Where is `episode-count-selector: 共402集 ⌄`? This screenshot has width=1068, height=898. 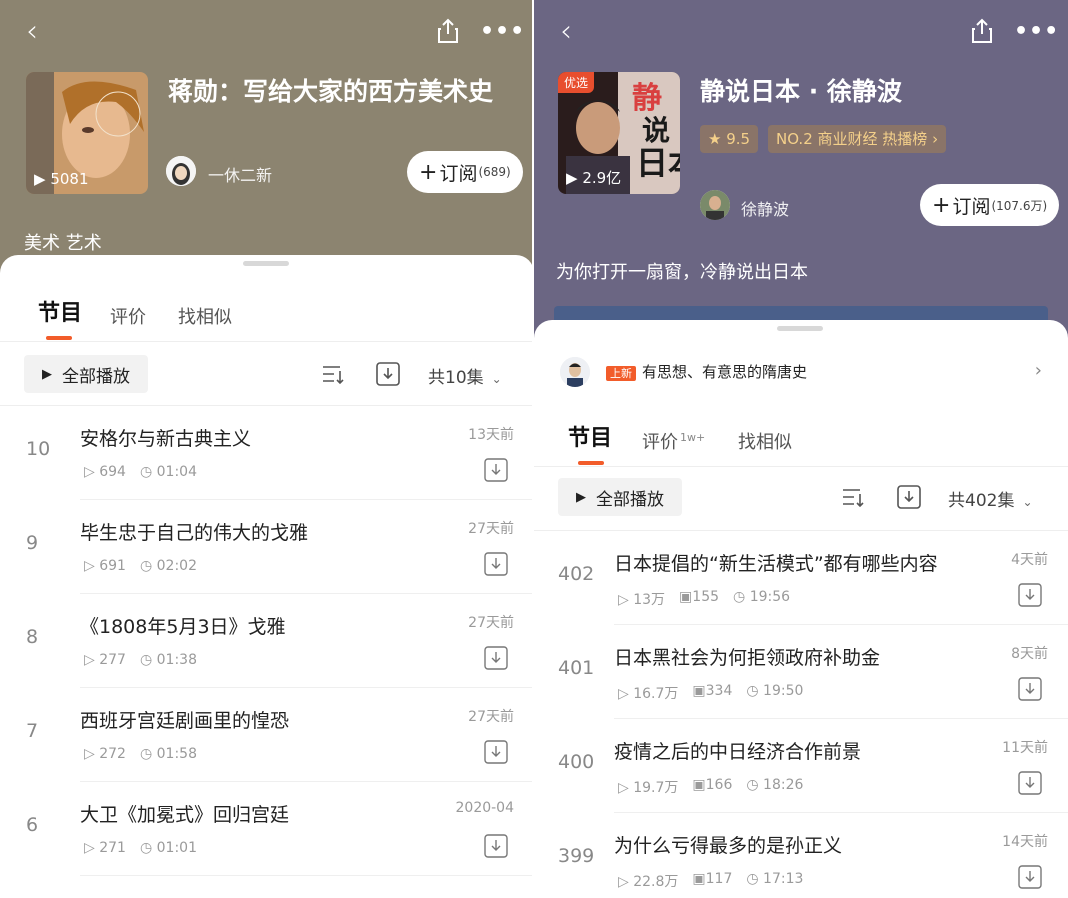 episode-count-selector: 共402集 ⌄ is located at coordinates (990, 498).